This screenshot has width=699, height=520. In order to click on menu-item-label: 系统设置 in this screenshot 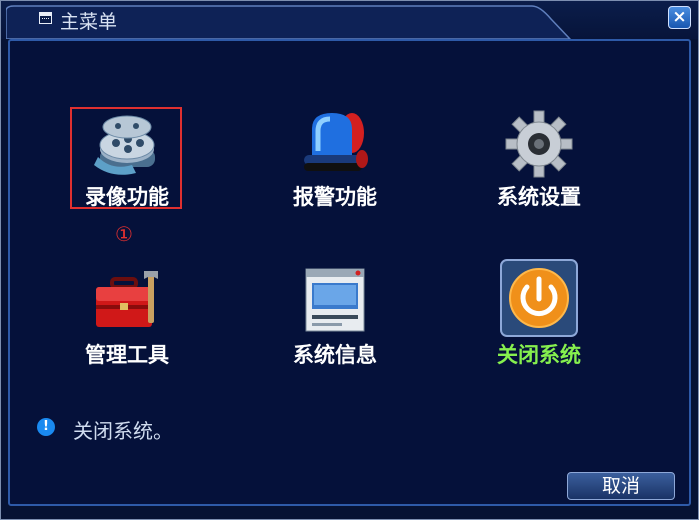, I will do `click(539, 197)`.